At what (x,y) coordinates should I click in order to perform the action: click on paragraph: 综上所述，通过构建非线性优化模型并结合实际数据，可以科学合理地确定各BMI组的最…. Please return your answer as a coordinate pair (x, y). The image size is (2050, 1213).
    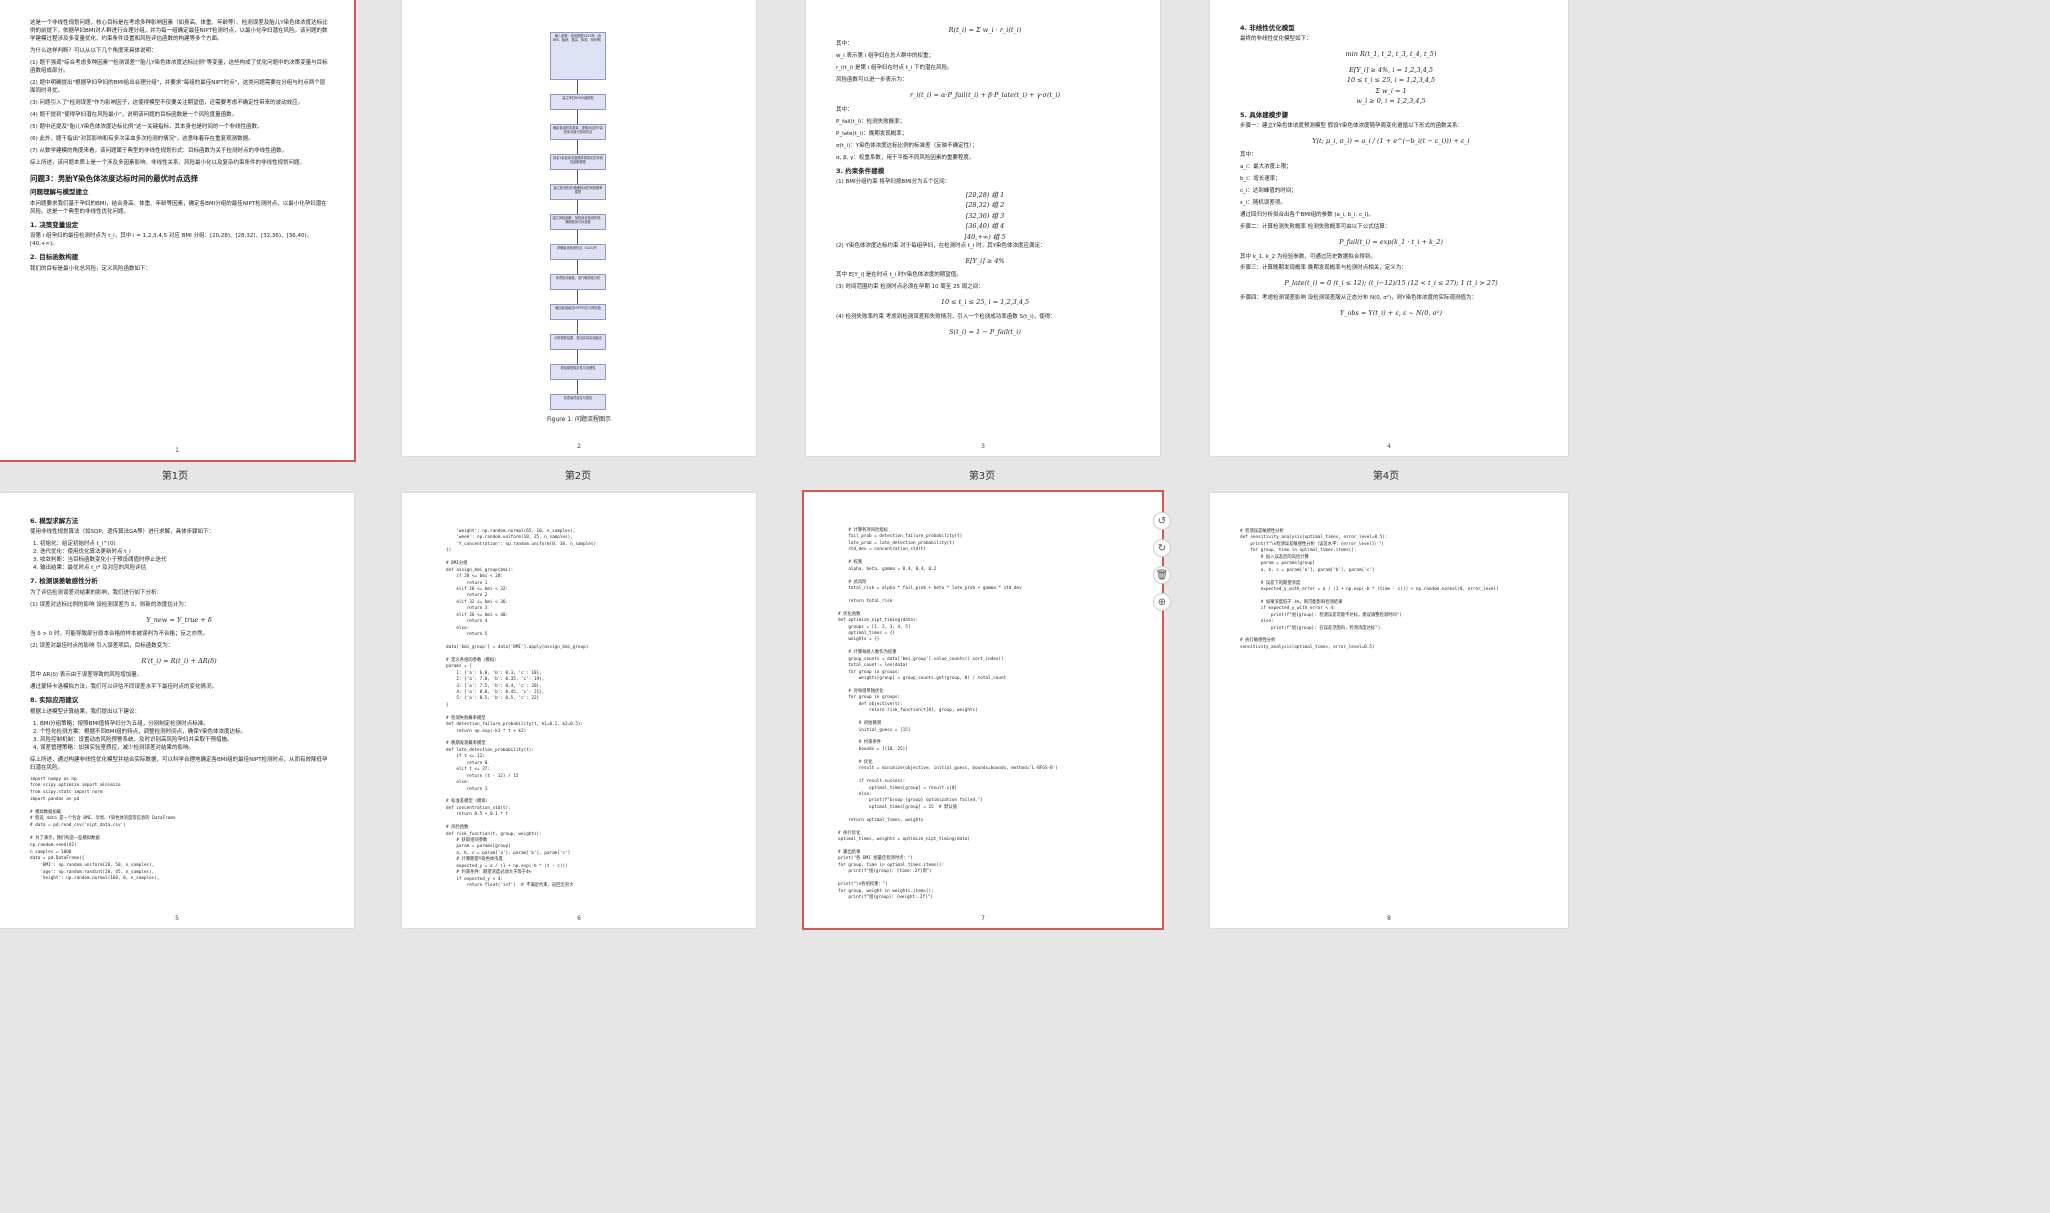
    Looking at the image, I should click on (179, 763).